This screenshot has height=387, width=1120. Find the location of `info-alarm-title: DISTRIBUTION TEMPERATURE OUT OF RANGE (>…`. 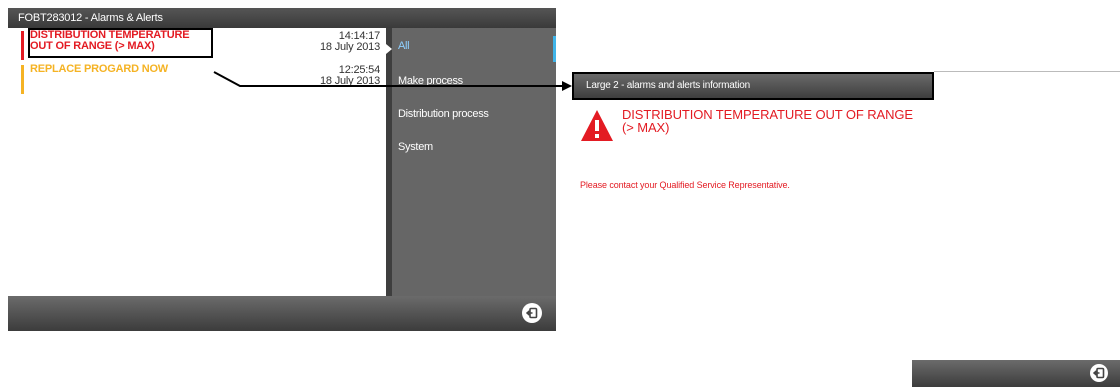

info-alarm-title: DISTRIBUTION TEMPERATURE OUT OF RANGE (>… is located at coordinates (767, 121).